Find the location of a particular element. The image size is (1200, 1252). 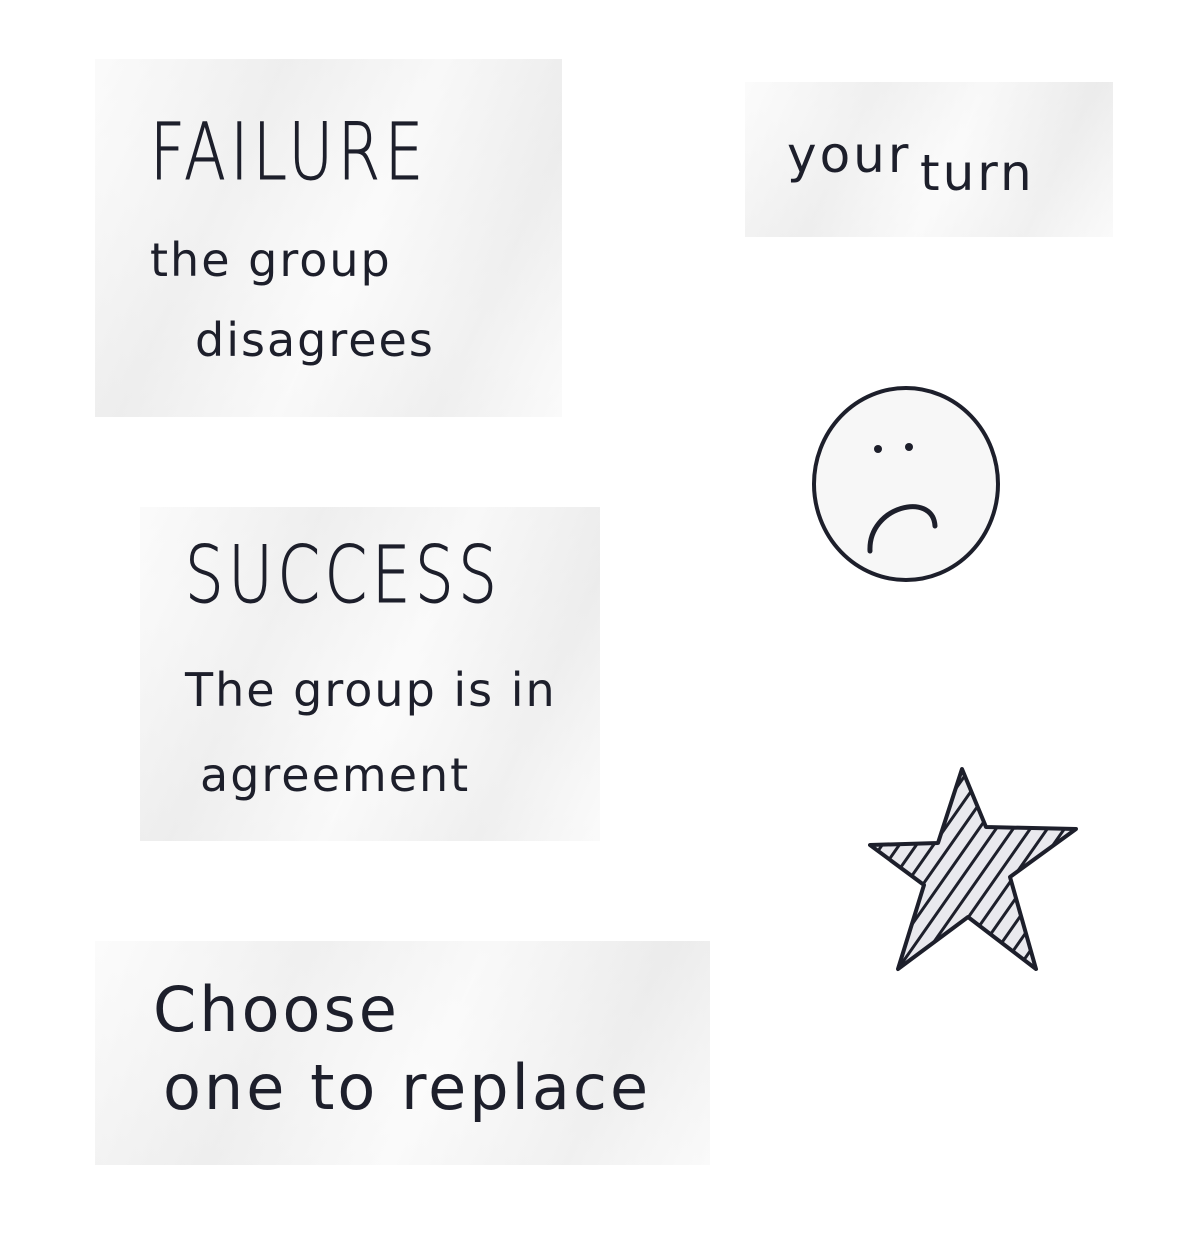

your-turn-card: your turn is located at coordinates (929, 159).